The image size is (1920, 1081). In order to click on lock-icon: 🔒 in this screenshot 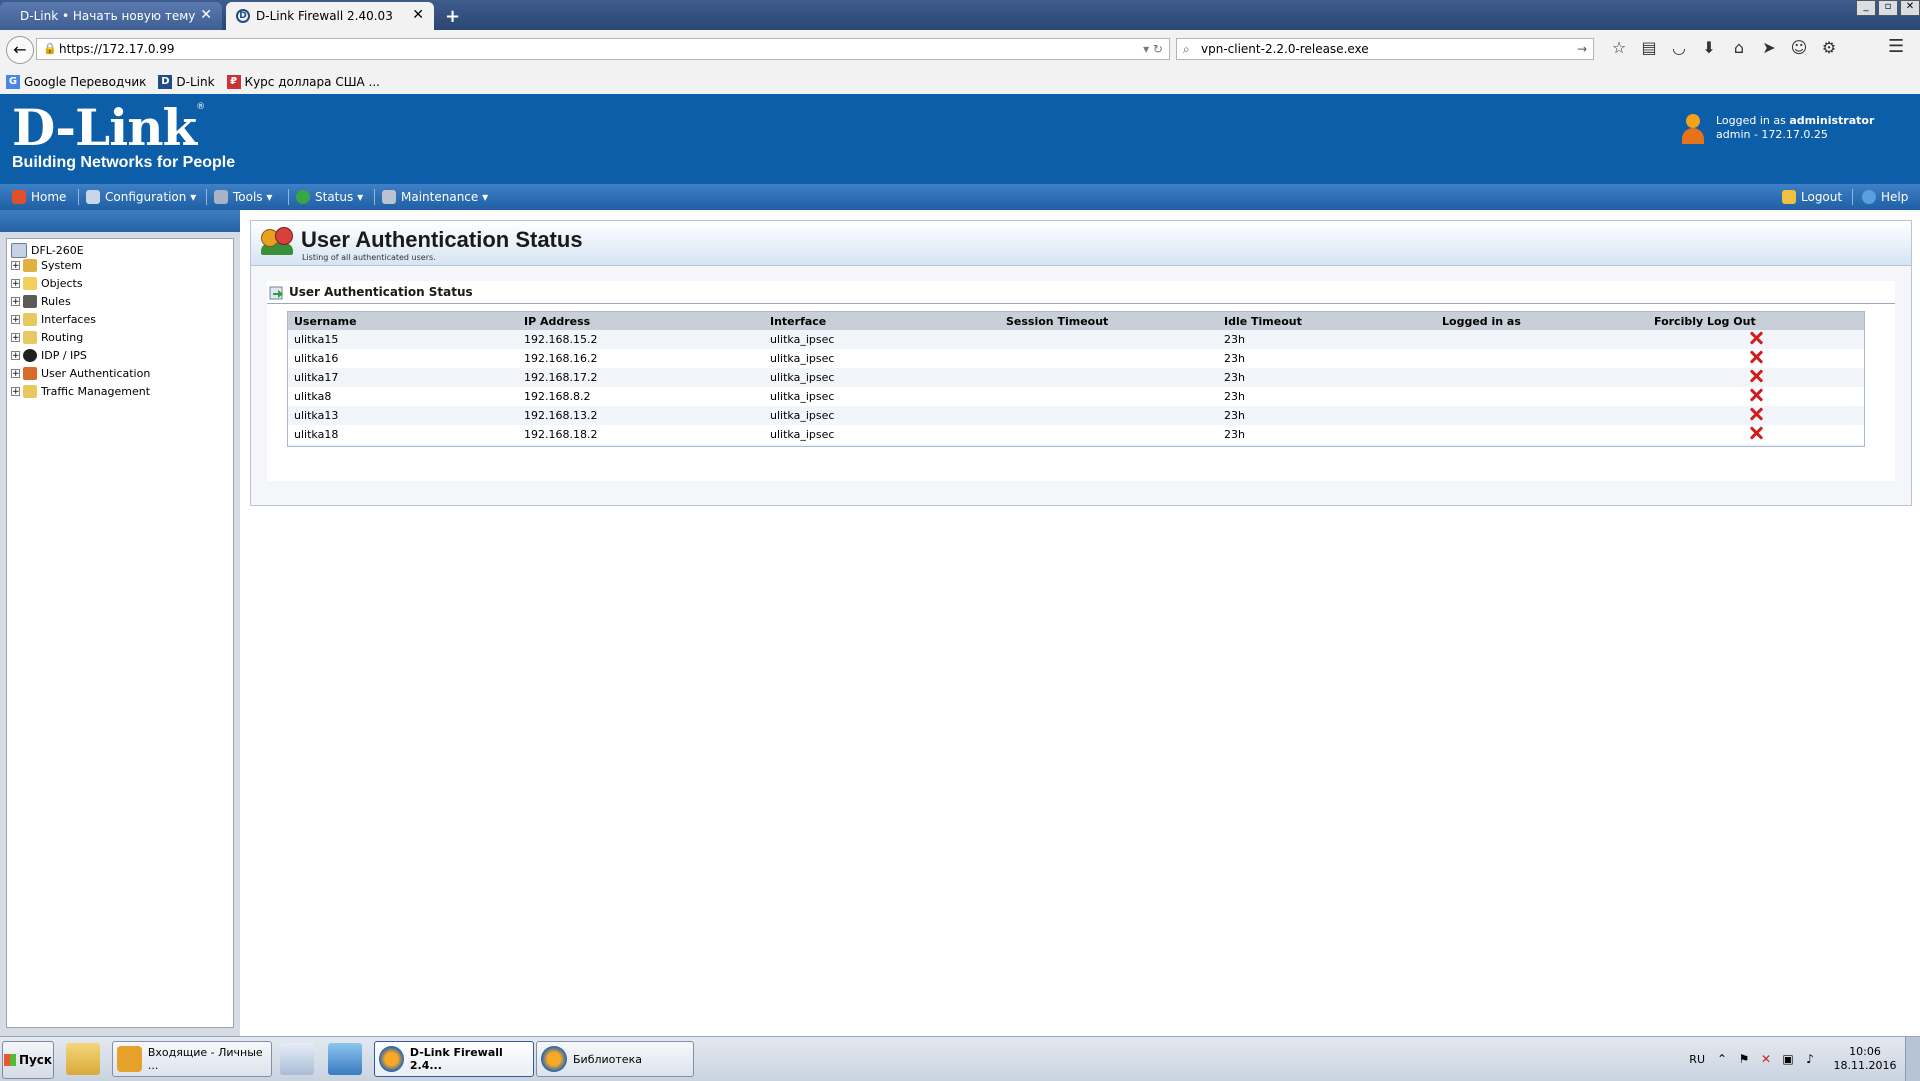, I will do `click(50, 48)`.